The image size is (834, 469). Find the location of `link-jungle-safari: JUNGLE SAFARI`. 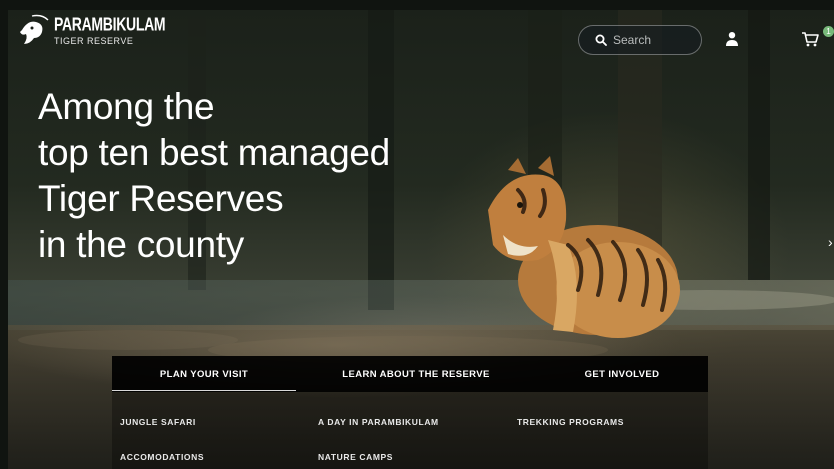

link-jungle-safari: JUNGLE SAFARI is located at coordinates (158, 422).